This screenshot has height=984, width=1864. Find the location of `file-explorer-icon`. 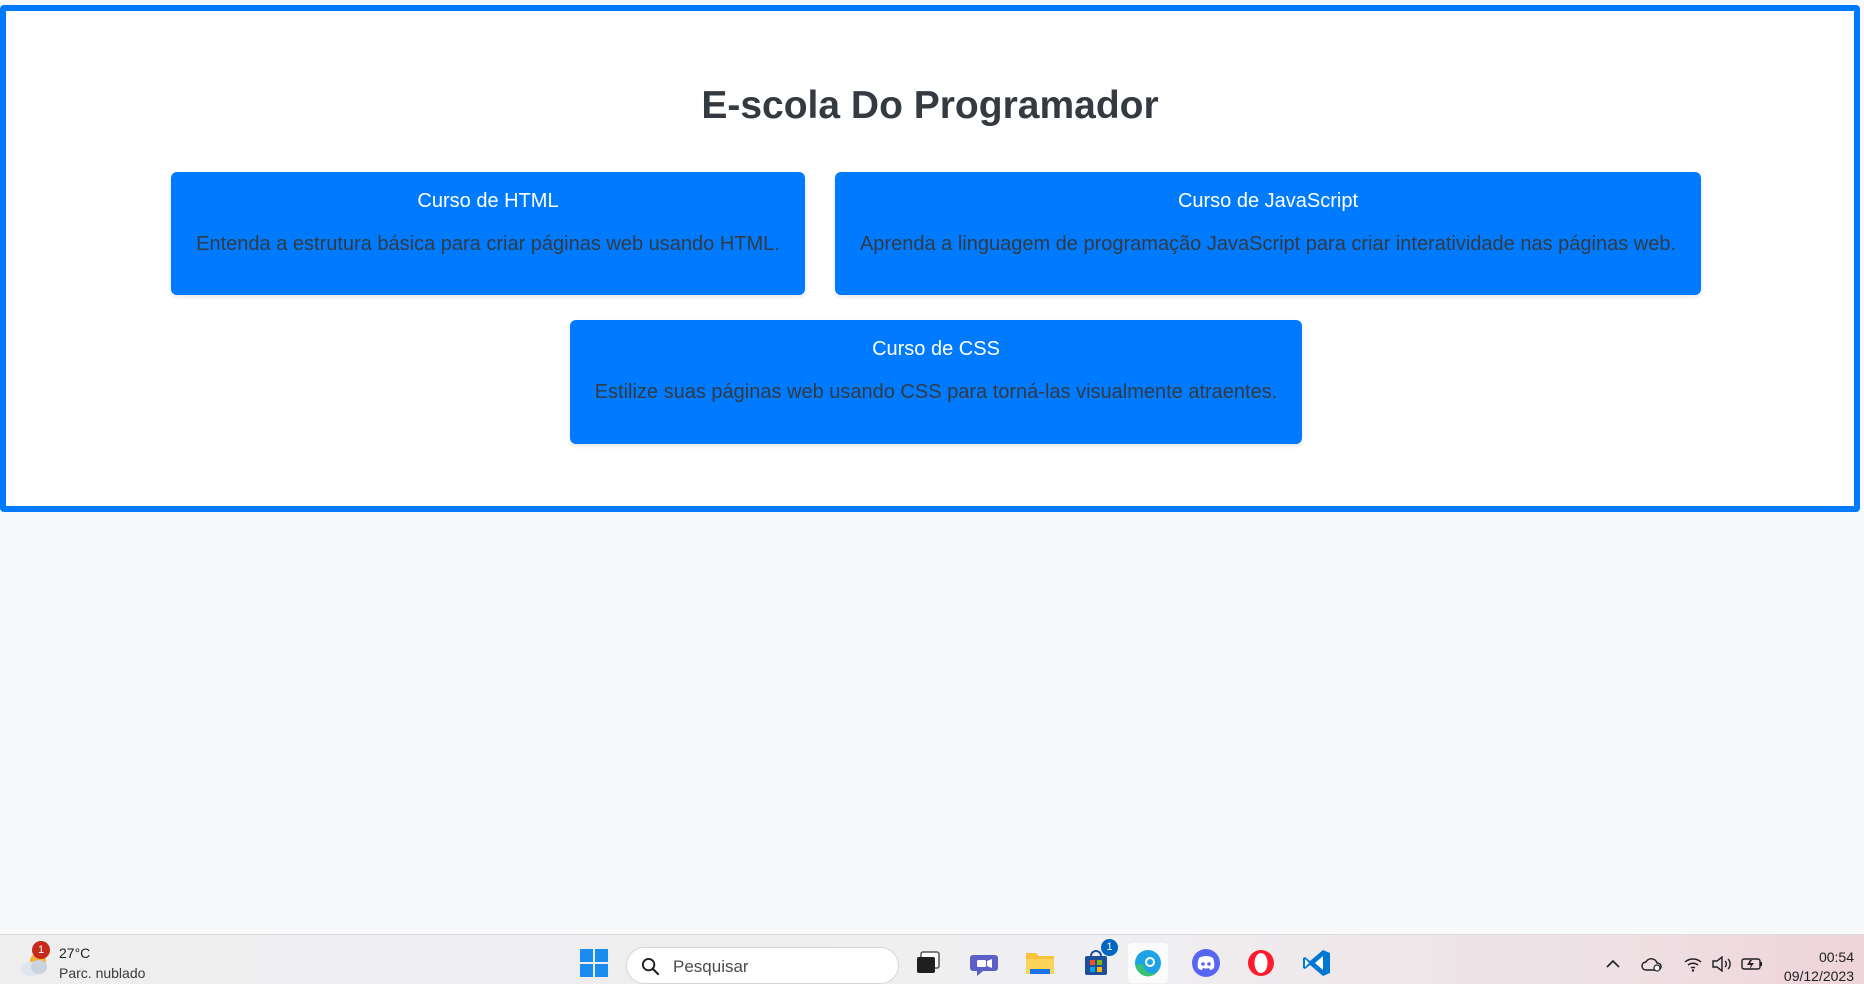

file-explorer-icon is located at coordinates (1040, 963).